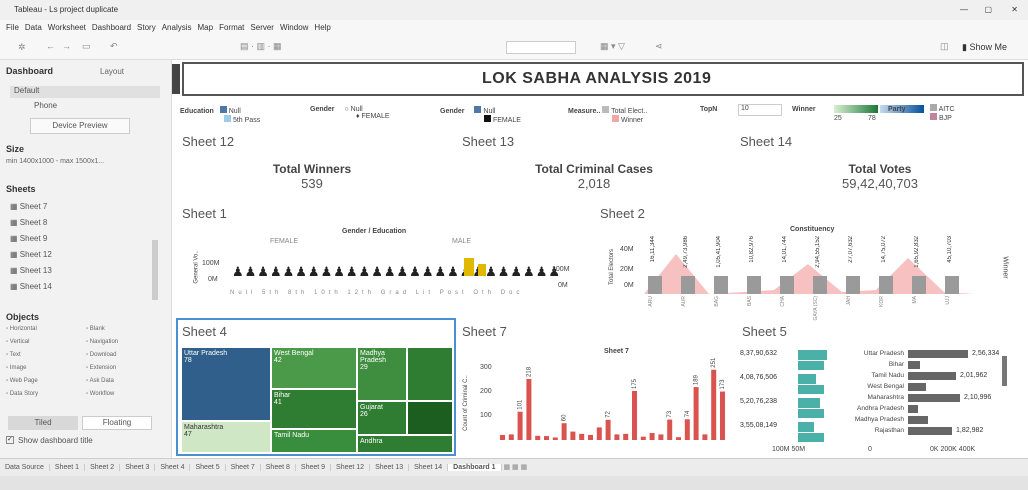 This screenshot has width=1028, height=490. What do you see at coordinates (28, 206) in the screenshot?
I see `sheet-list-item: ▦ Sheet 7` at bounding box center [28, 206].